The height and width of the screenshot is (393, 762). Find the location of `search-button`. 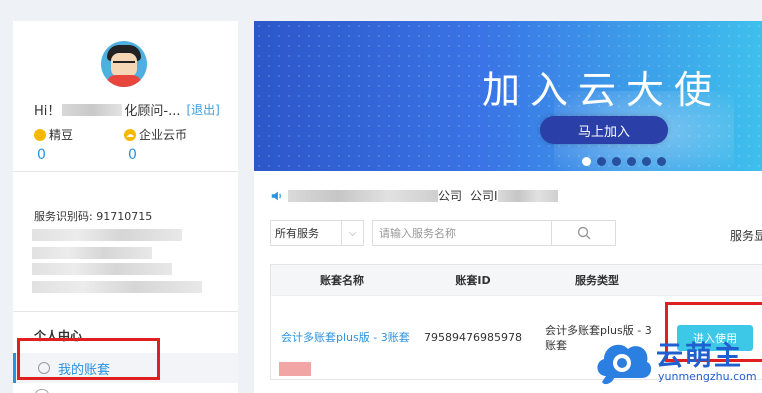

search-button is located at coordinates (583, 233).